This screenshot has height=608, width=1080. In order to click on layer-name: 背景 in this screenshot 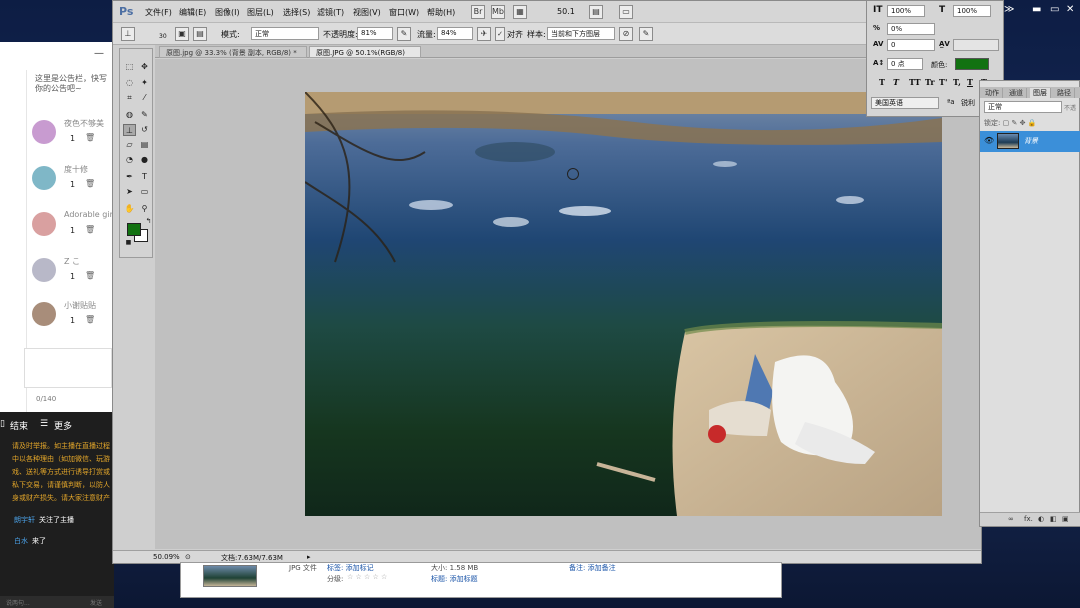, I will do `click(1031, 141)`.